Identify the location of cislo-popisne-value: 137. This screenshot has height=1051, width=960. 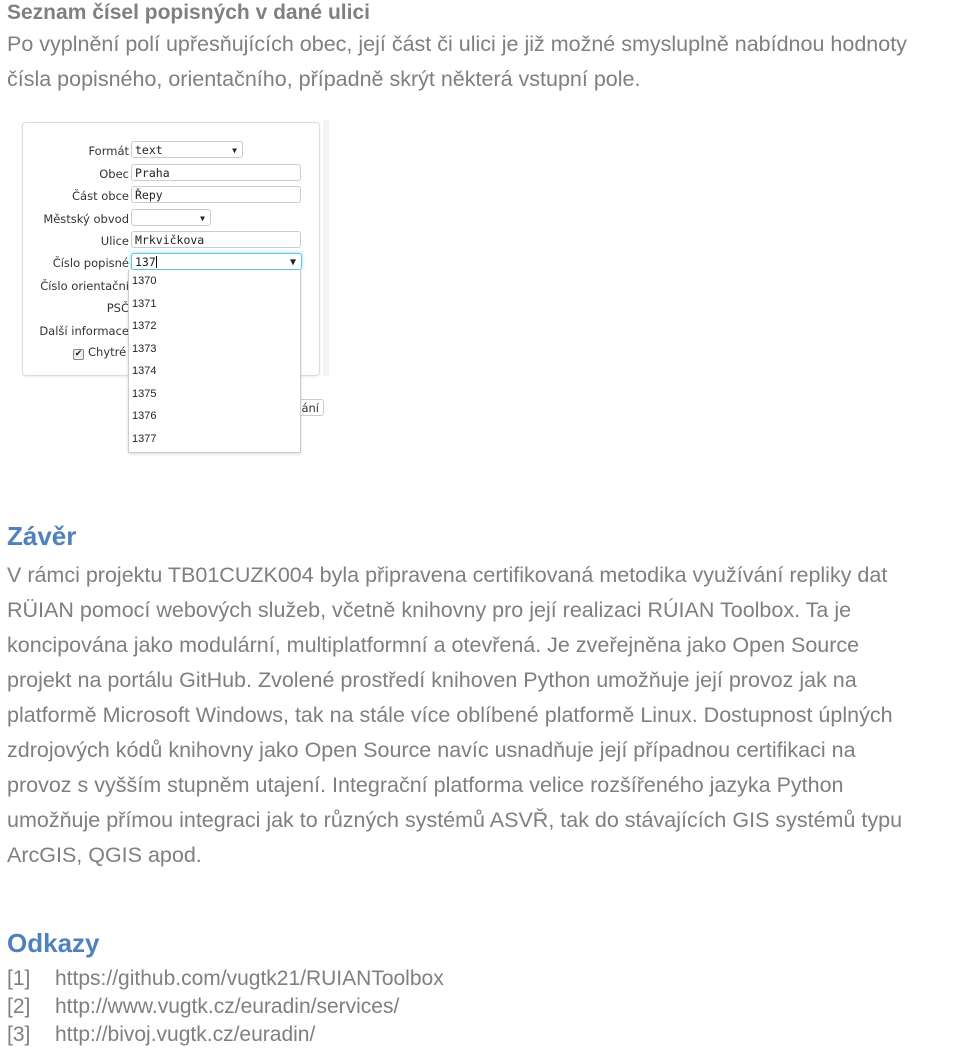
(145, 262).